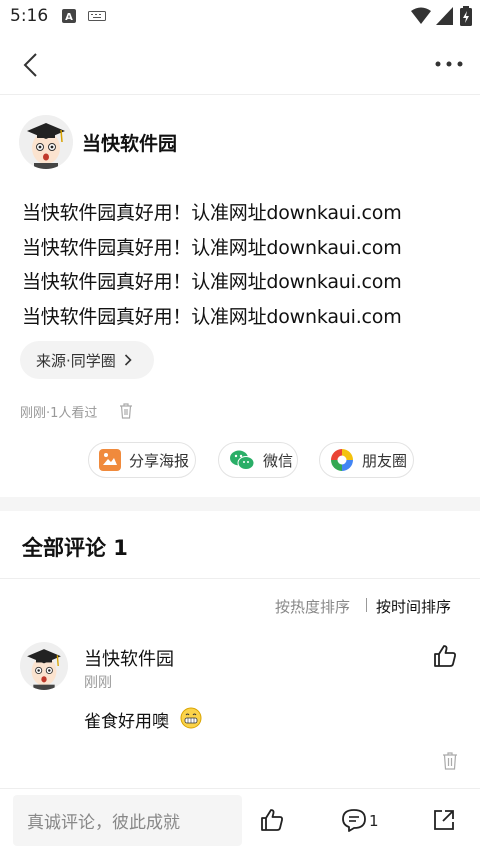 This screenshot has height=854, width=480. Describe the element at coordinates (312, 606) in the screenshot. I see `sort-by-hot: 按热度排序` at that location.